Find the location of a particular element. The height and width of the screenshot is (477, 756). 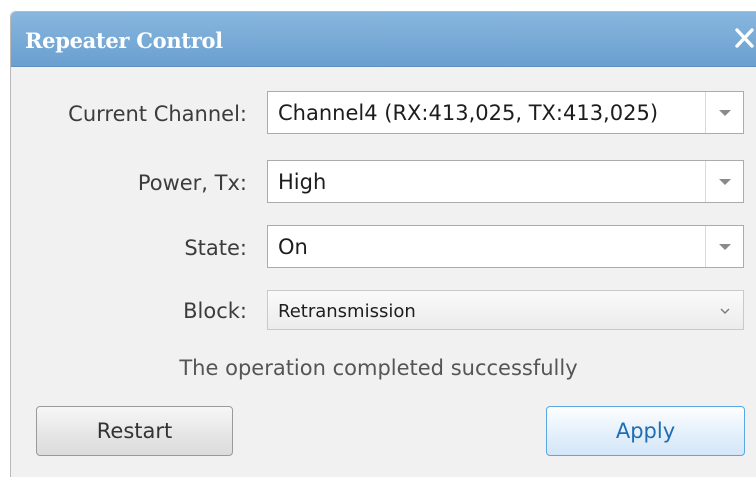

block-select: Retransmission is located at coordinates (505, 310).